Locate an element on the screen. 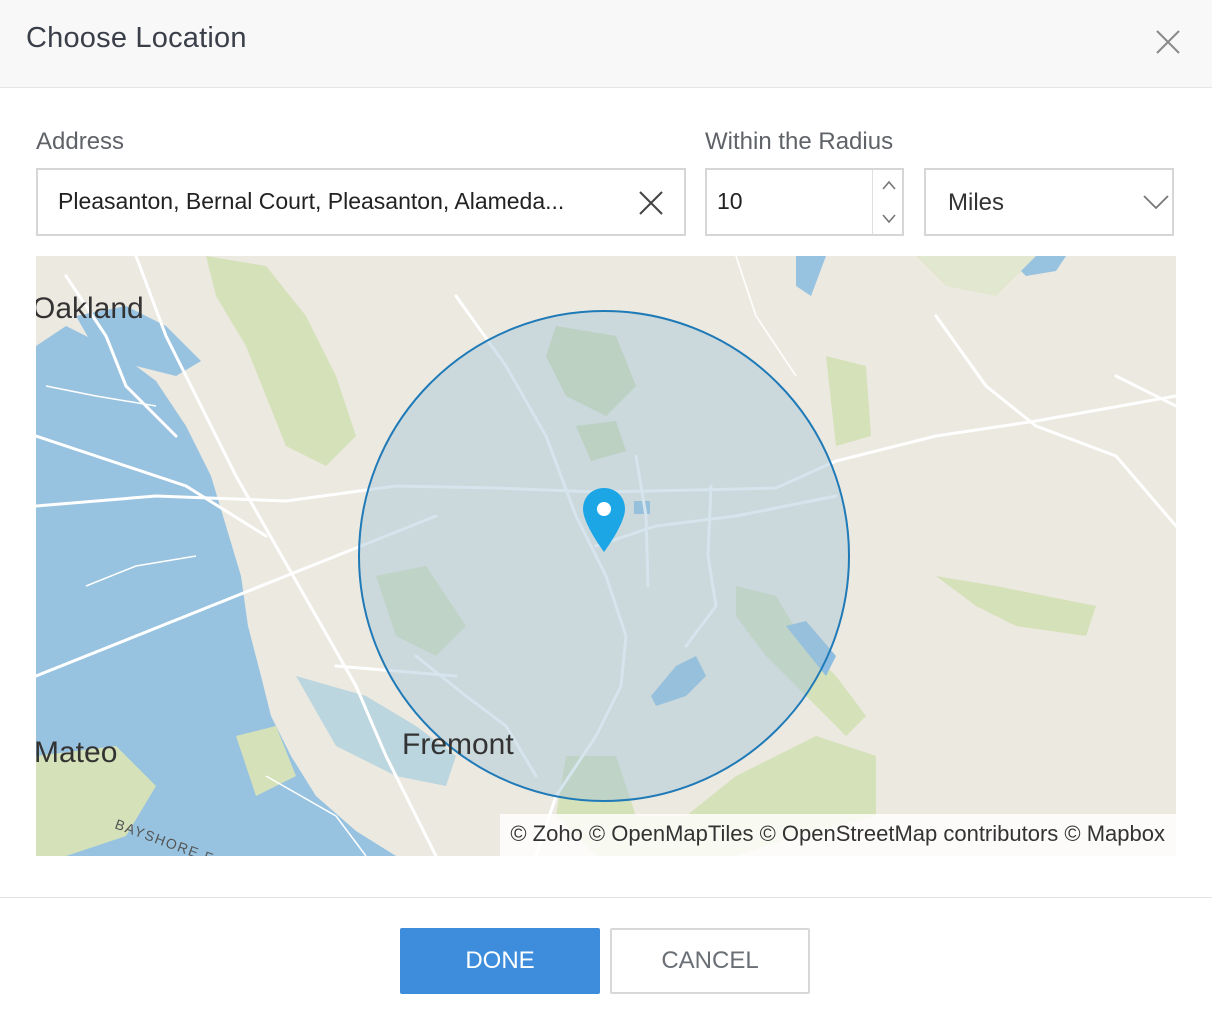 This screenshot has height=1022, width=1212. radius-input: 10 is located at coordinates (804, 202).